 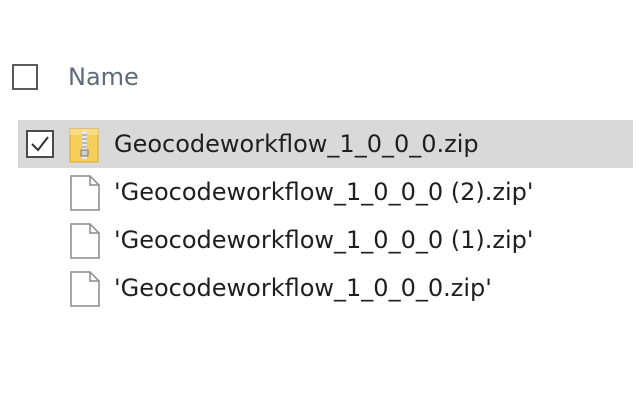 What do you see at coordinates (103, 77) in the screenshot?
I see `name-column-header: Name` at bounding box center [103, 77].